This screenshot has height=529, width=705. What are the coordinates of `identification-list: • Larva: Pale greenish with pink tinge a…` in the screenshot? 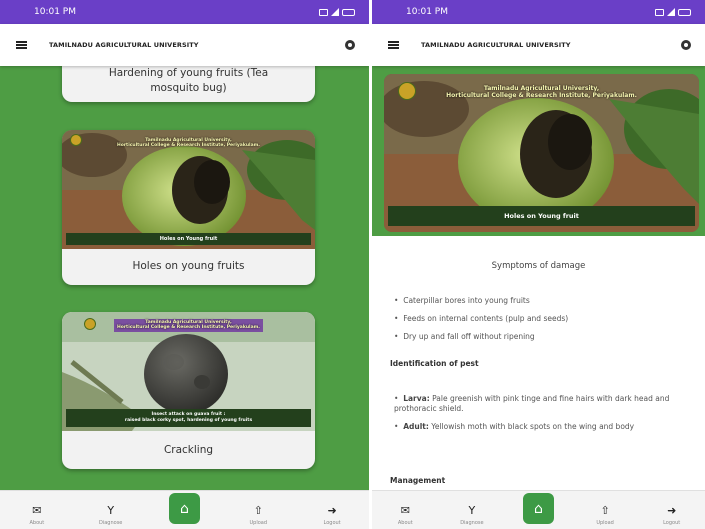 It's located at (544, 417).